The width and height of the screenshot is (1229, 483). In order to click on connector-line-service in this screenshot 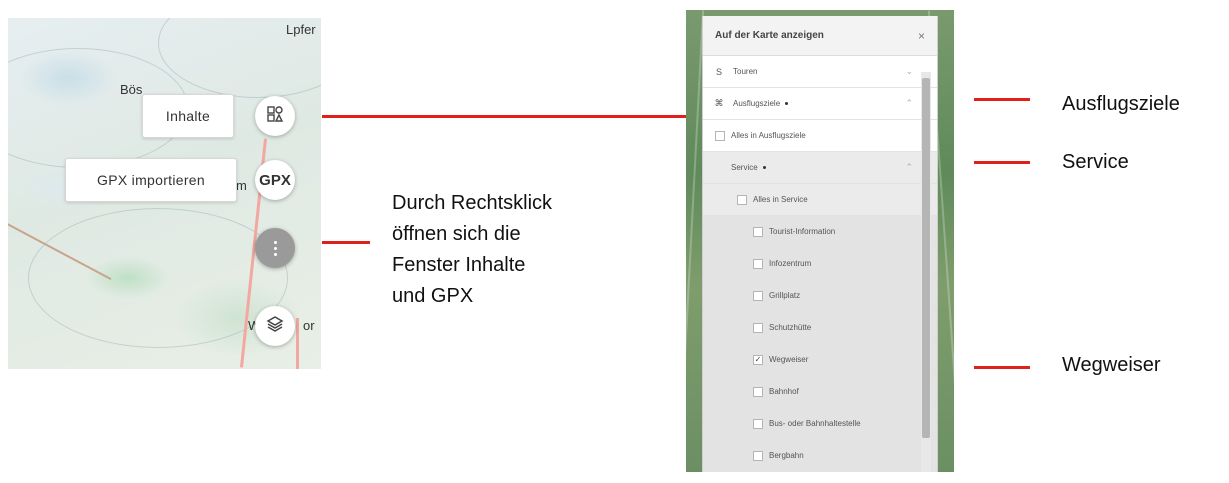, I will do `click(1002, 162)`.